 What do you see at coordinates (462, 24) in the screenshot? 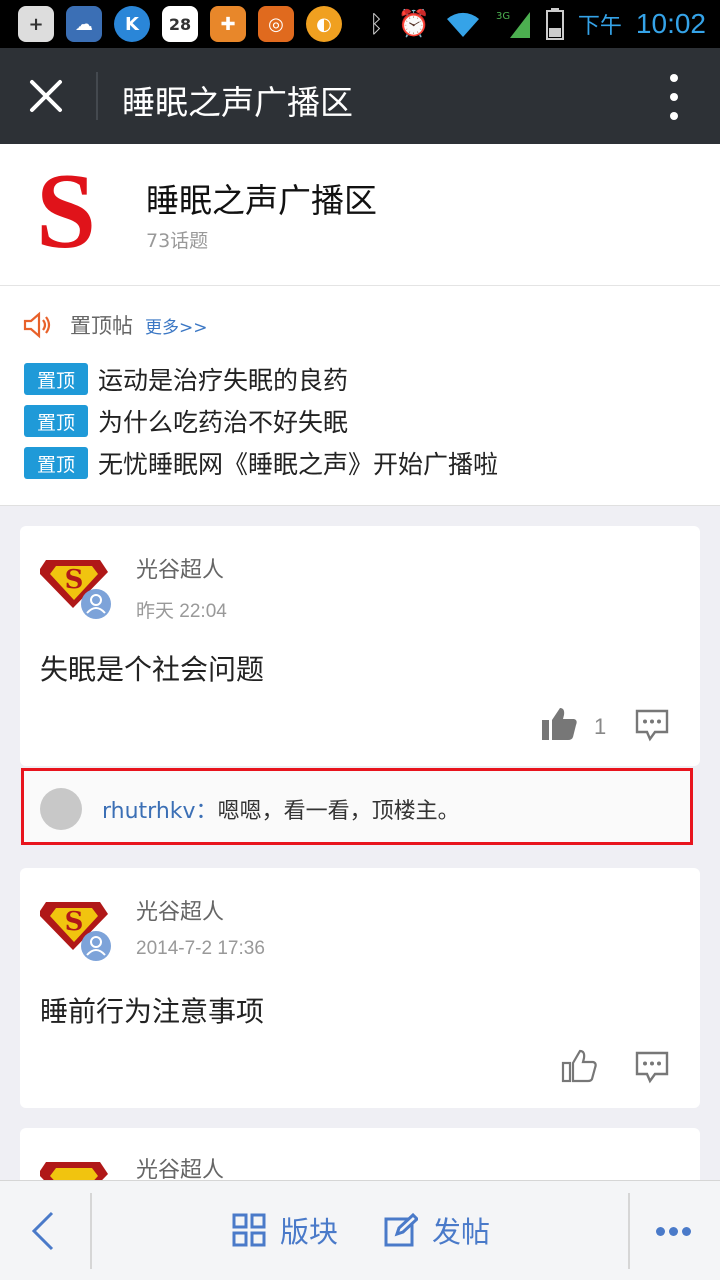
I see `wifi-icon` at bounding box center [462, 24].